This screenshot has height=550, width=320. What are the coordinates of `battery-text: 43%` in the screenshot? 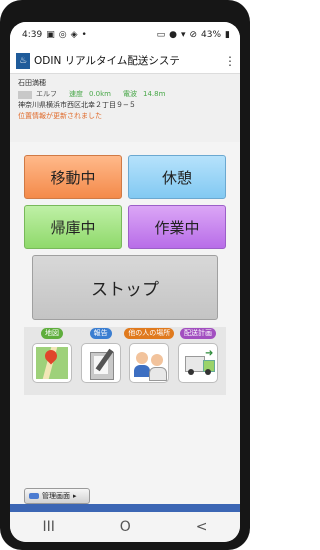 It's located at (211, 35).